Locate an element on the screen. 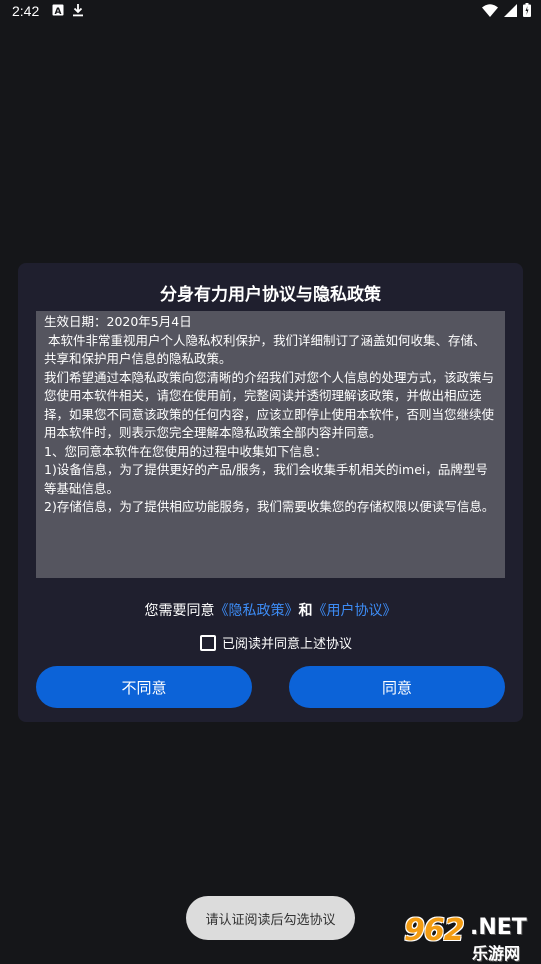 This screenshot has height=964, width=541. status-bar: 2:42 A is located at coordinates (270, 12).